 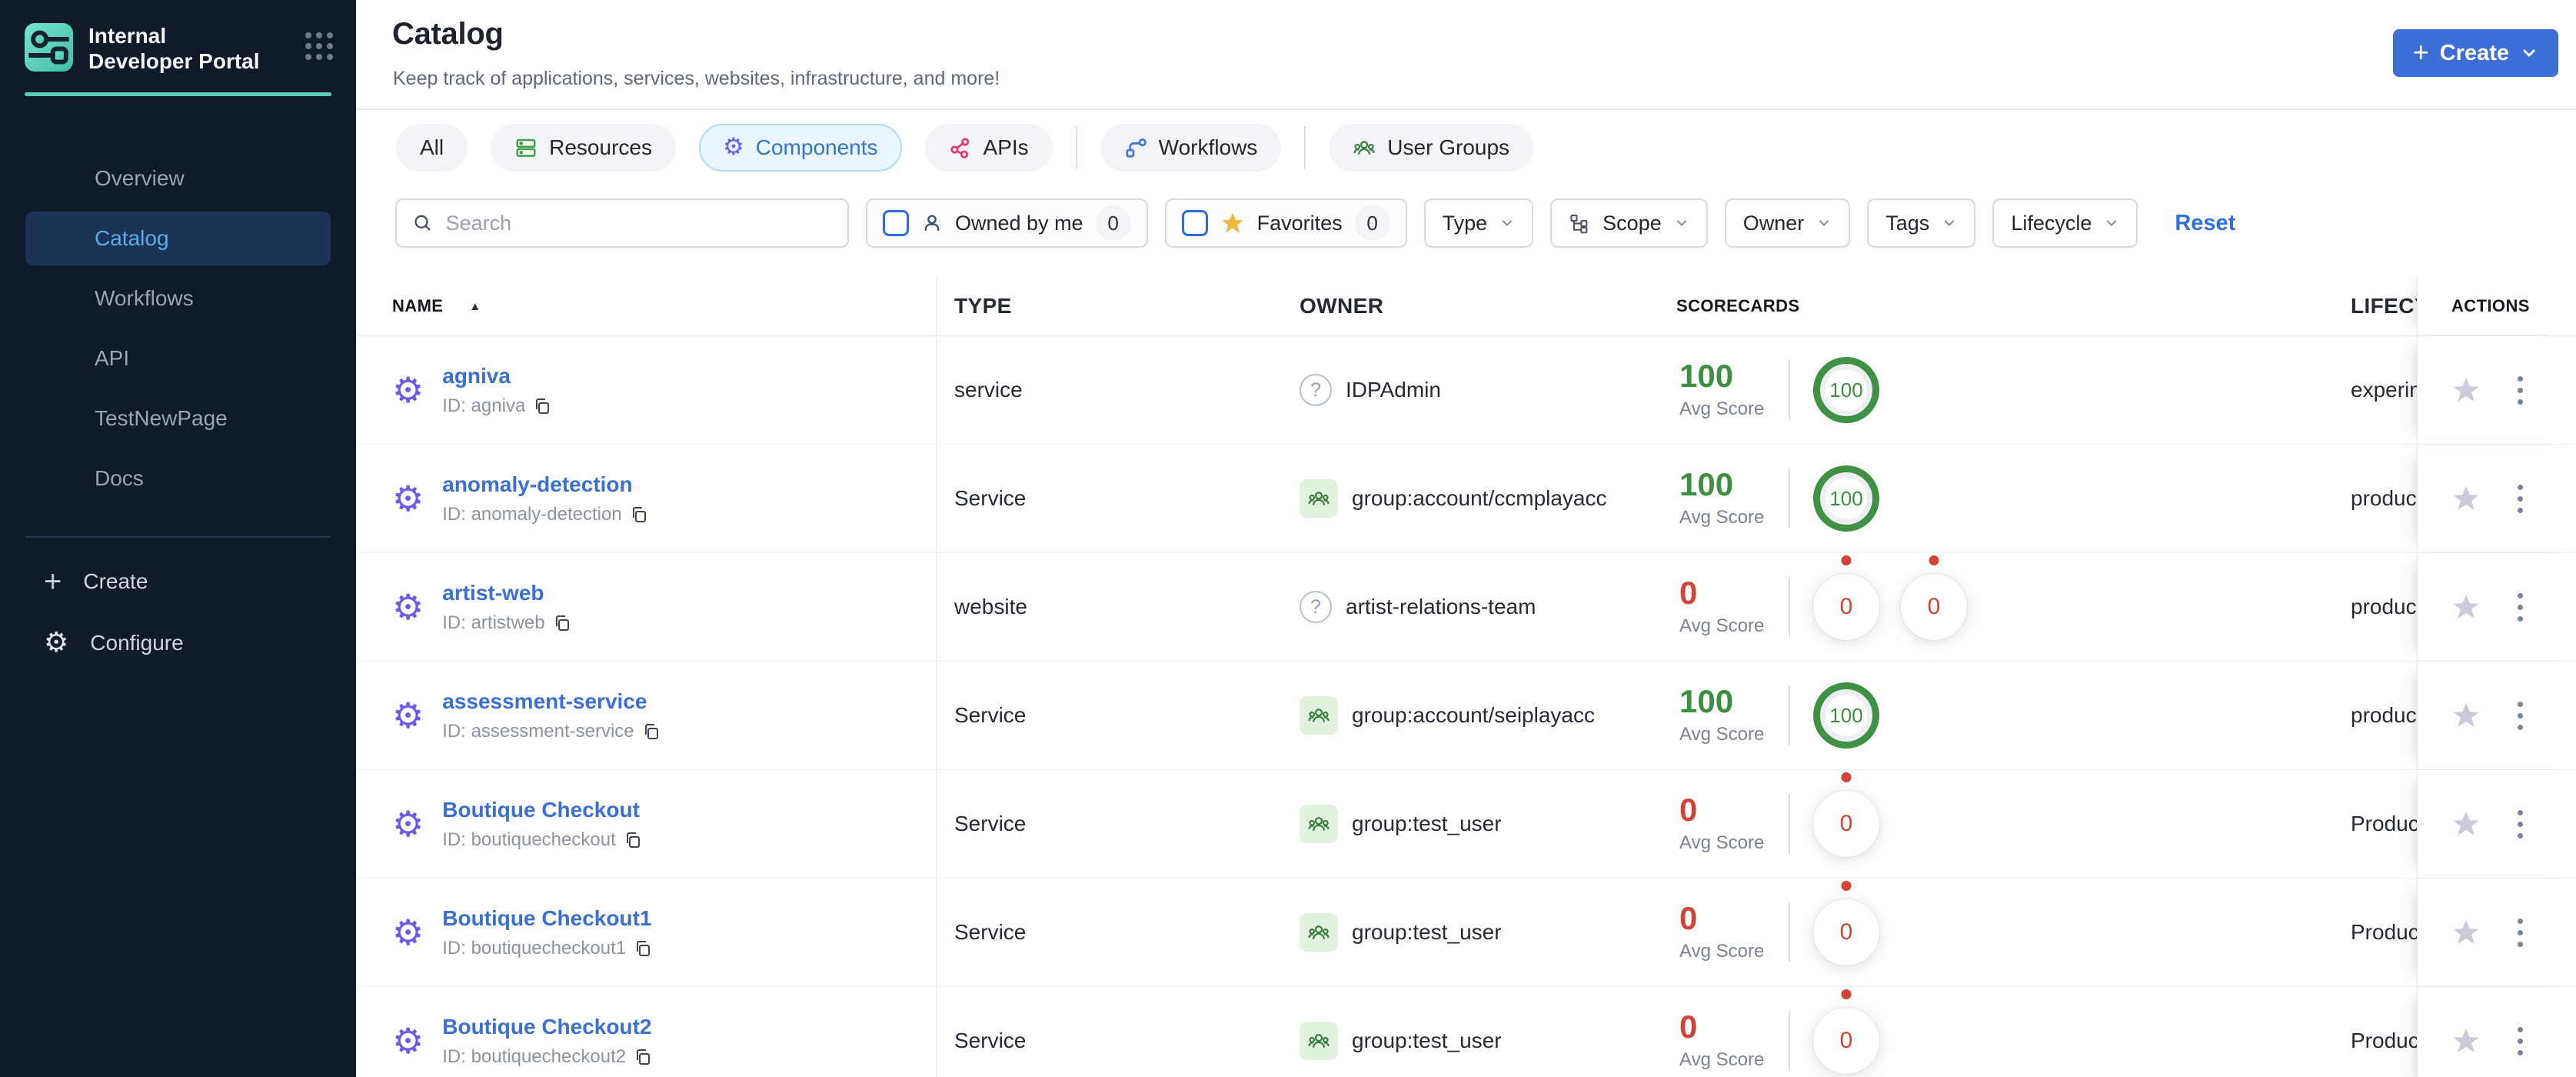 What do you see at coordinates (178, 582) in the screenshot?
I see `sidebar-create-button: + Create` at bounding box center [178, 582].